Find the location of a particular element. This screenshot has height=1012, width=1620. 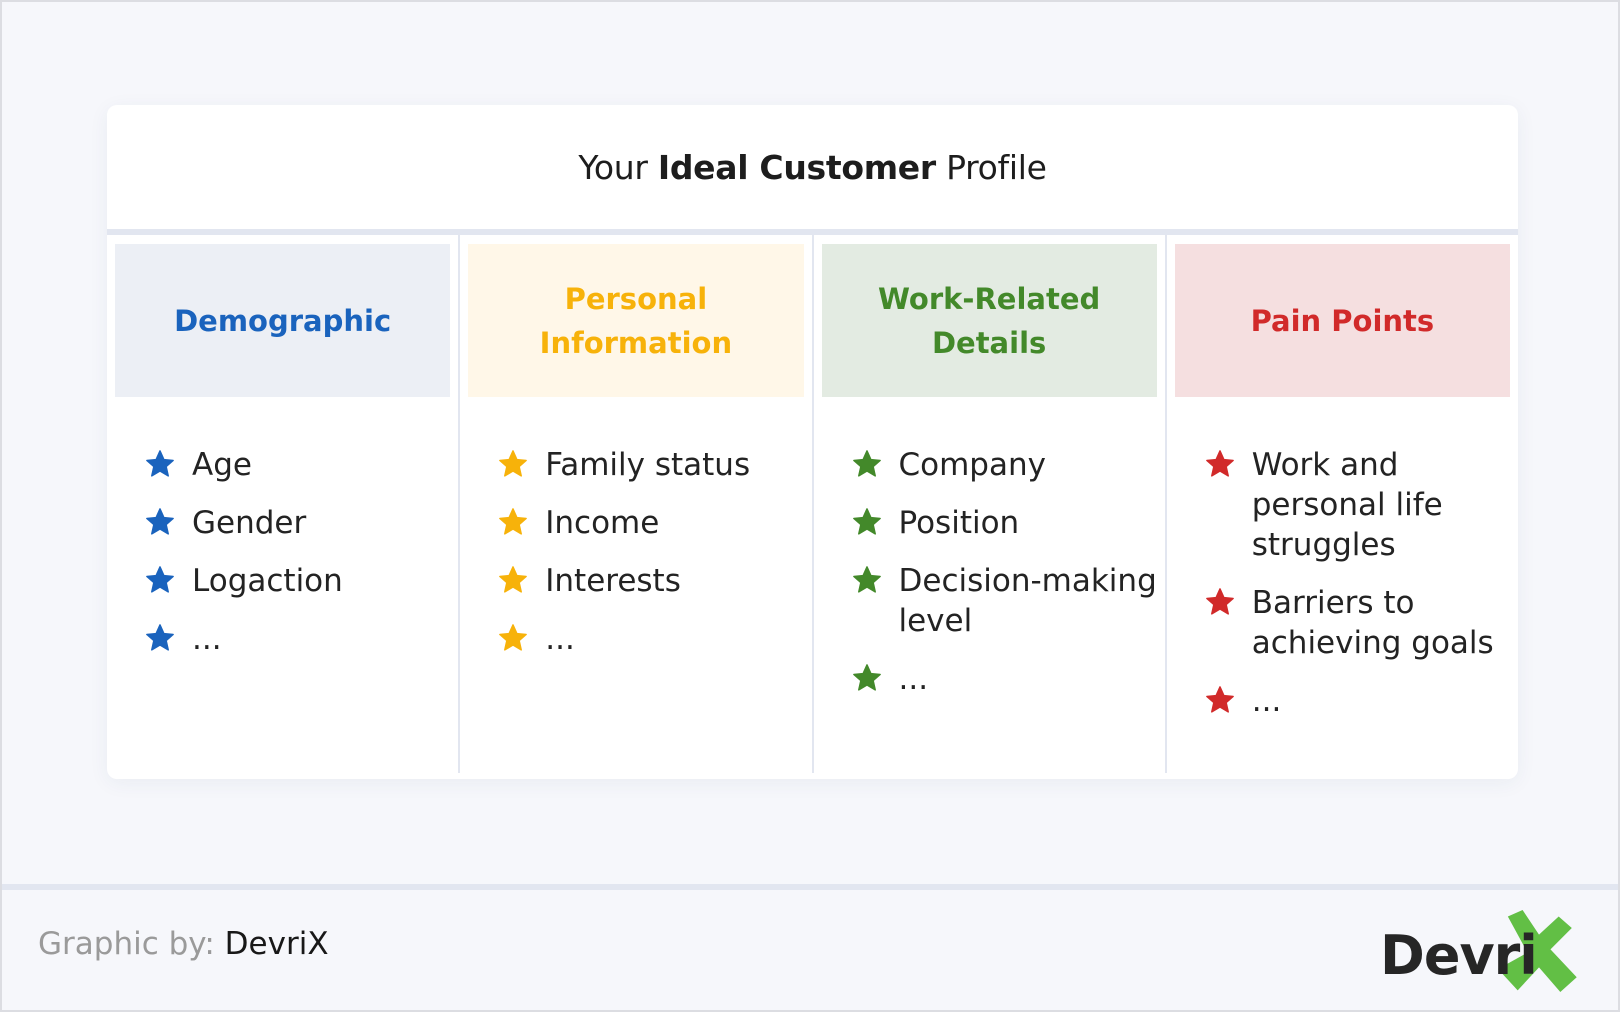

list-item: Barriers to achieving goals is located at coordinates (1357, 623).